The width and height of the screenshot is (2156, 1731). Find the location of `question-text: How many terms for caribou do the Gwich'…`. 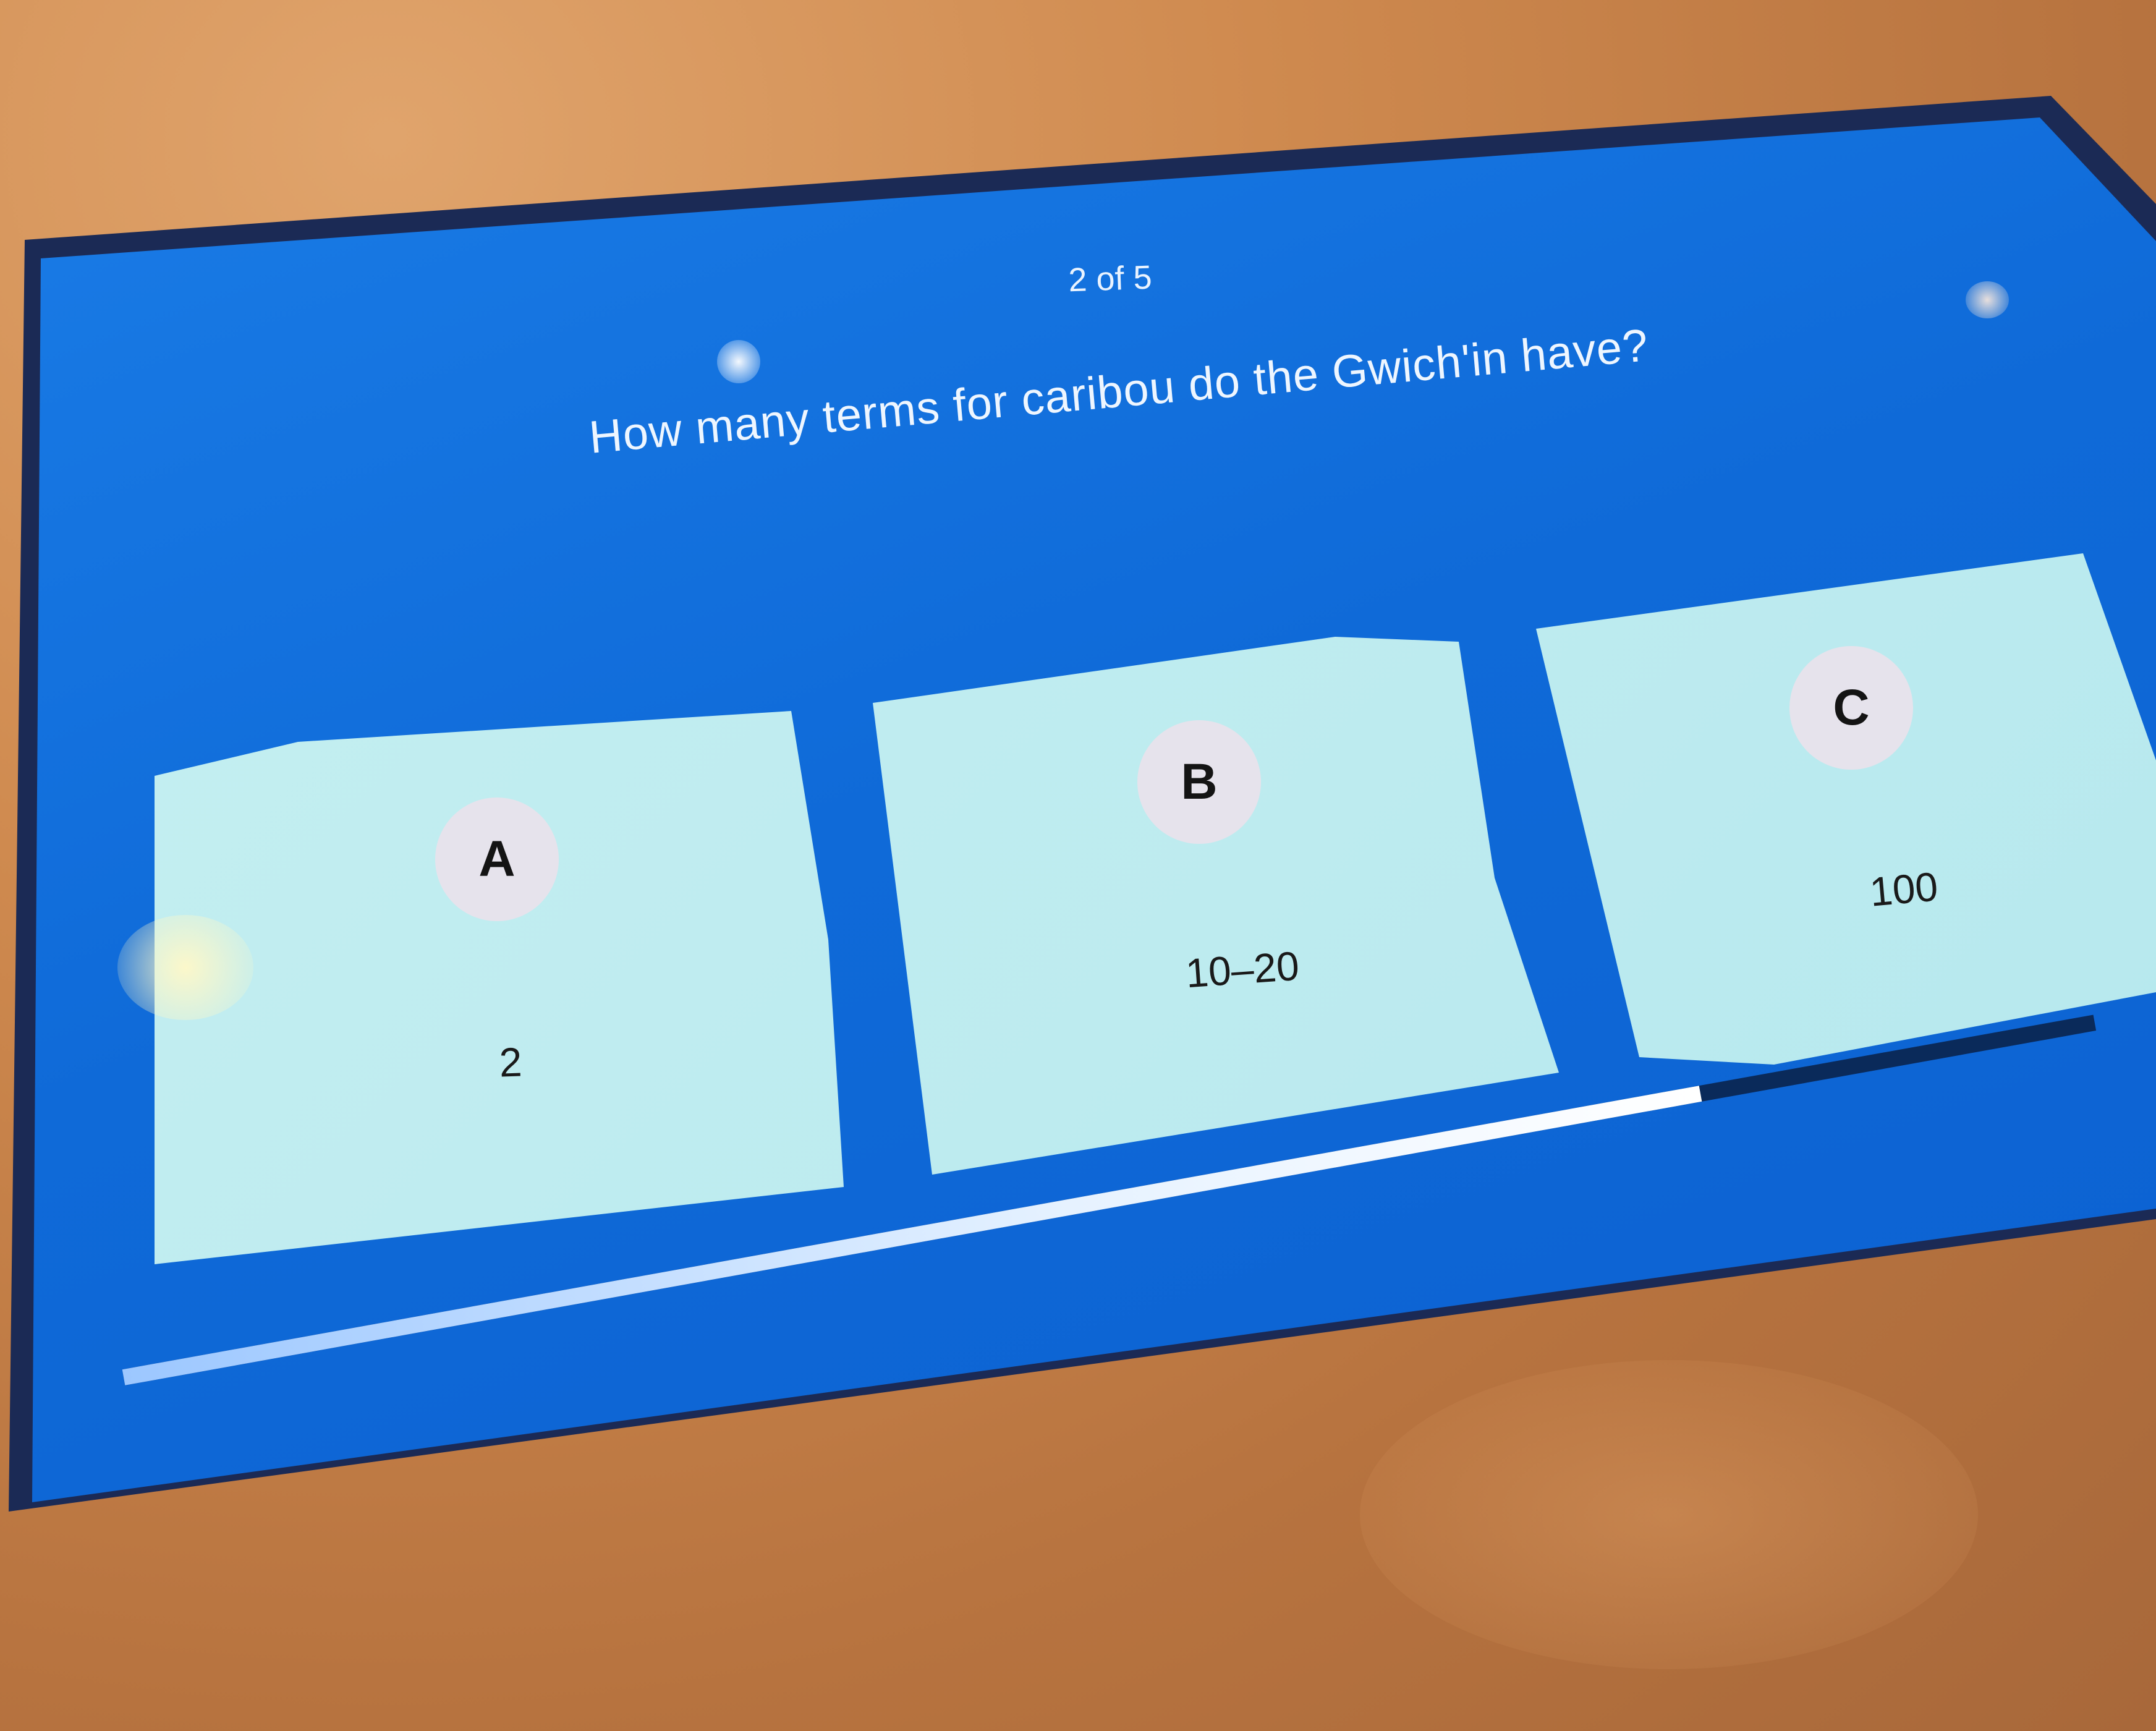

question-text: How many terms for caribou do the Gwich'… is located at coordinates (1119, 391).